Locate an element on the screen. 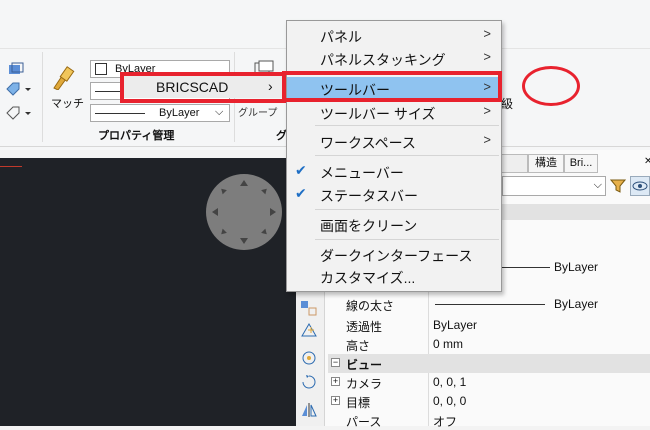 Image resolution: width=650 pixels, height=430 pixels. panel-close-icon: ✕ is located at coordinates (647, 161).